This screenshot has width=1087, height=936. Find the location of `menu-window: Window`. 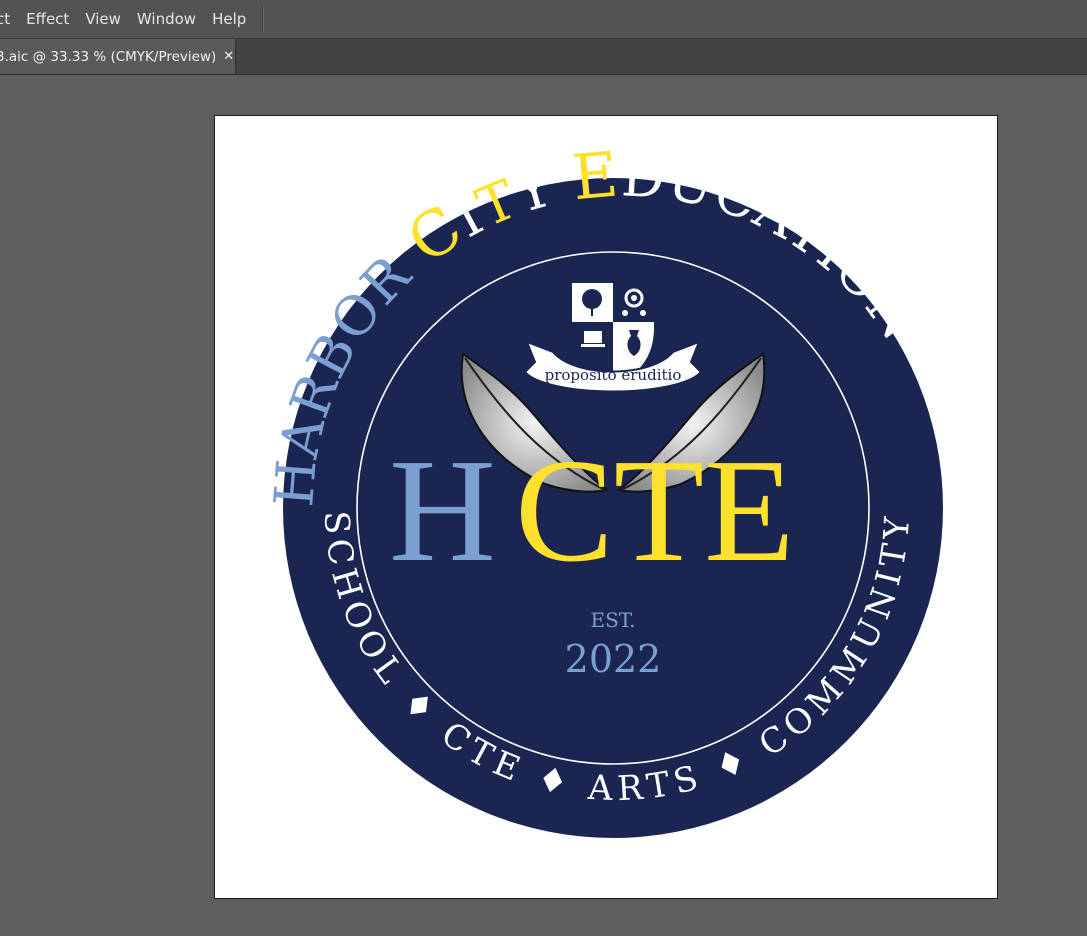

menu-window: Window is located at coordinates (166, 19).